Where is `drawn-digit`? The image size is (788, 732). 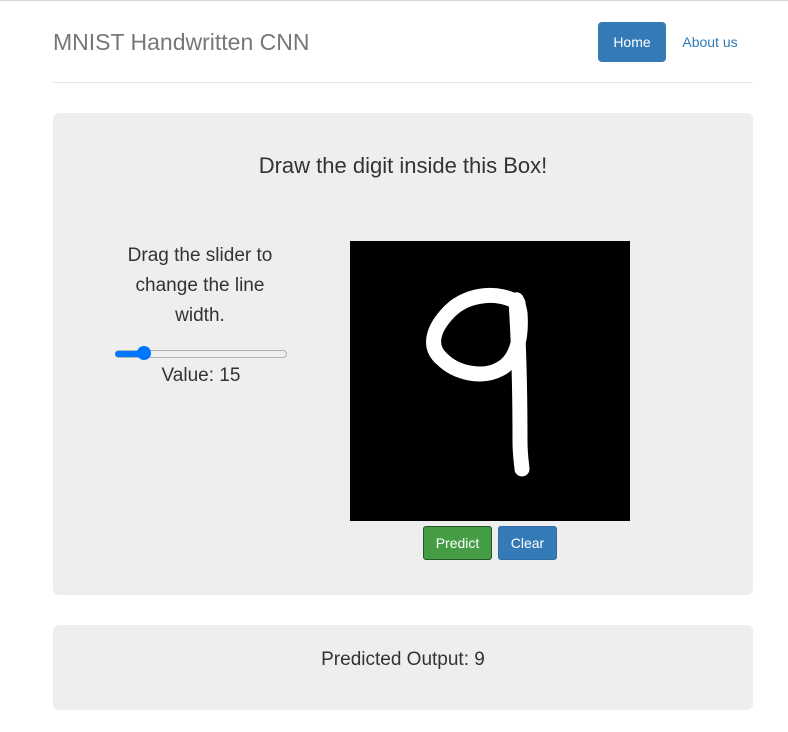
drawn-digit is located at coordinates (478, 382).